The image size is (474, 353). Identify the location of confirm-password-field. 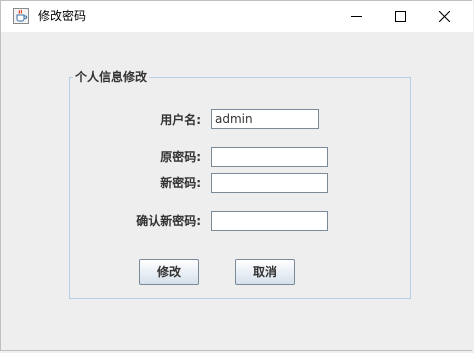
(269, 221).